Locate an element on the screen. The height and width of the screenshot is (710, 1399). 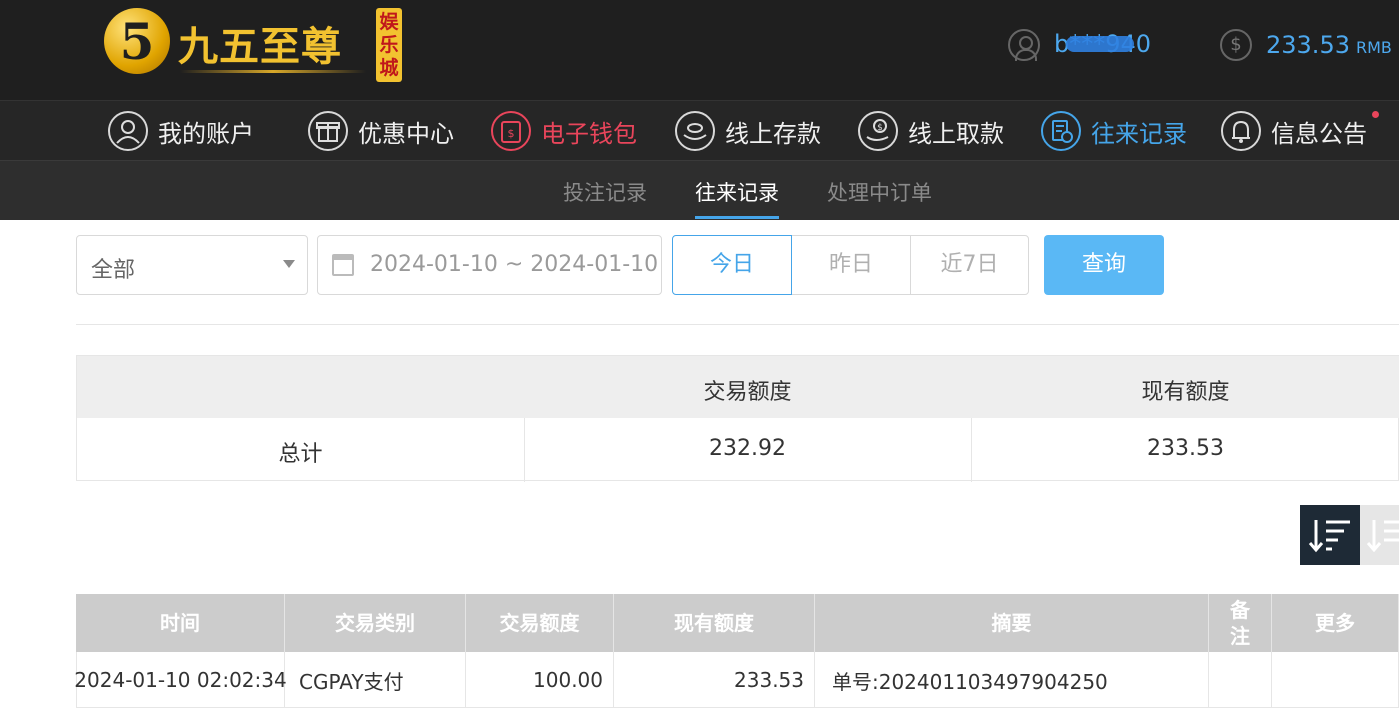
divider is located at coordinates (737, 324).